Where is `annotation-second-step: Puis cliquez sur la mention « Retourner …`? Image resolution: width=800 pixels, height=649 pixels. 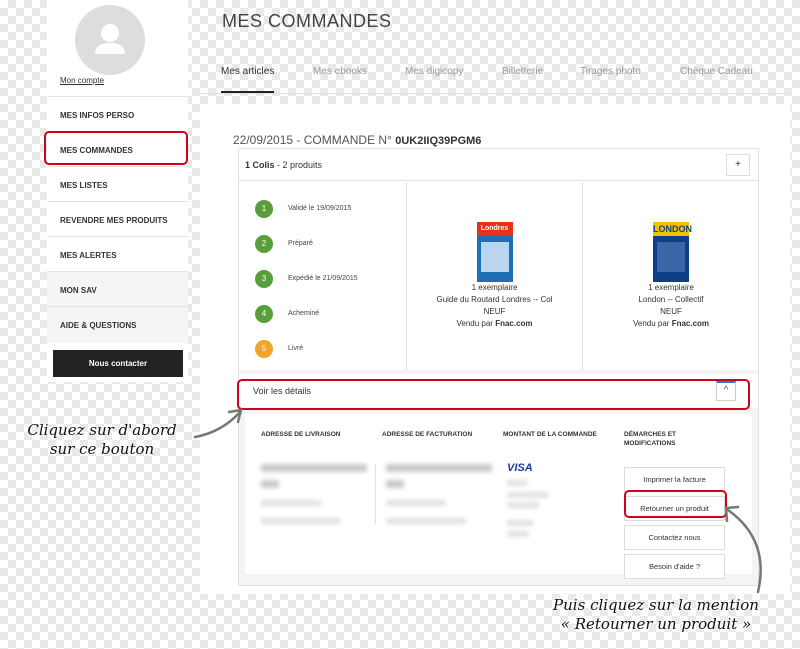
annotation-second-step: Puis cliquez sur la mention « Retourner … is located at coordinates (656, 615).